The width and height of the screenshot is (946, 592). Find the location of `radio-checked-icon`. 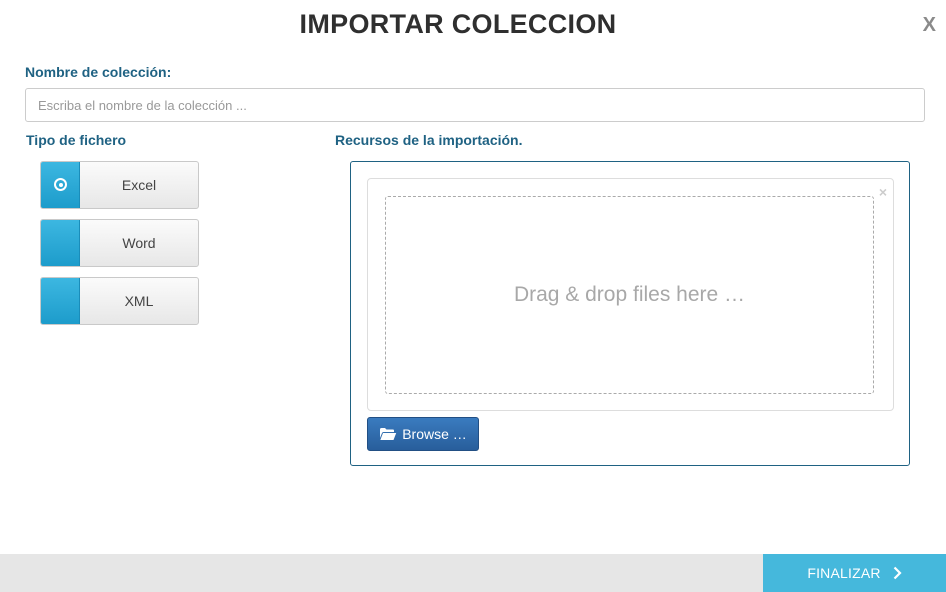

radio-checked-icon is located at coordinates (60, 184).